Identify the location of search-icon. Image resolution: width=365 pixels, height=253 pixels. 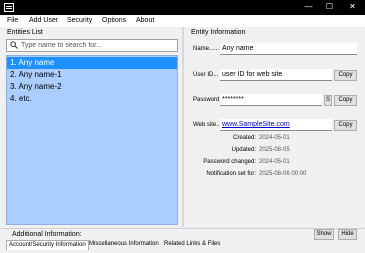
(14, 45).